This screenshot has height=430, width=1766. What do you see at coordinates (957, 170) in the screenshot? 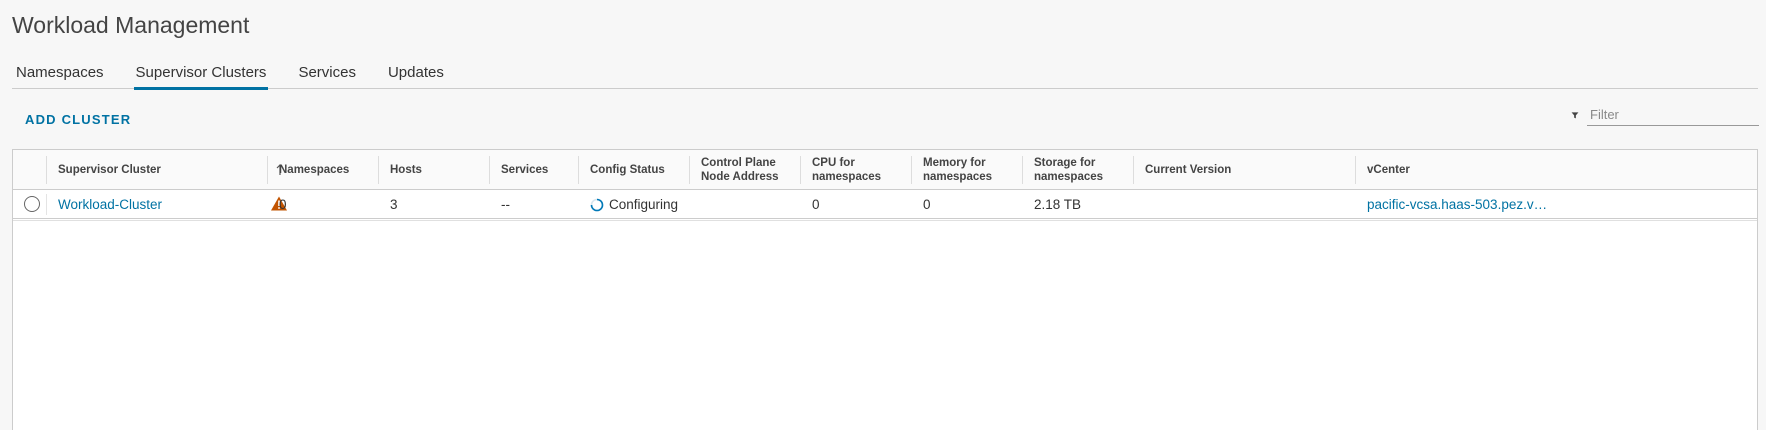
I see `column-header-label: Memory for namespaces` at bounding box center [957, 170].